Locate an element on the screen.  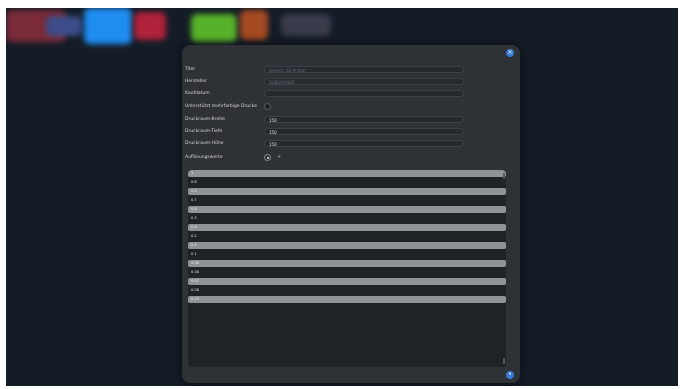
field-label: Kaufdatum is located at coordinates (197, 93).